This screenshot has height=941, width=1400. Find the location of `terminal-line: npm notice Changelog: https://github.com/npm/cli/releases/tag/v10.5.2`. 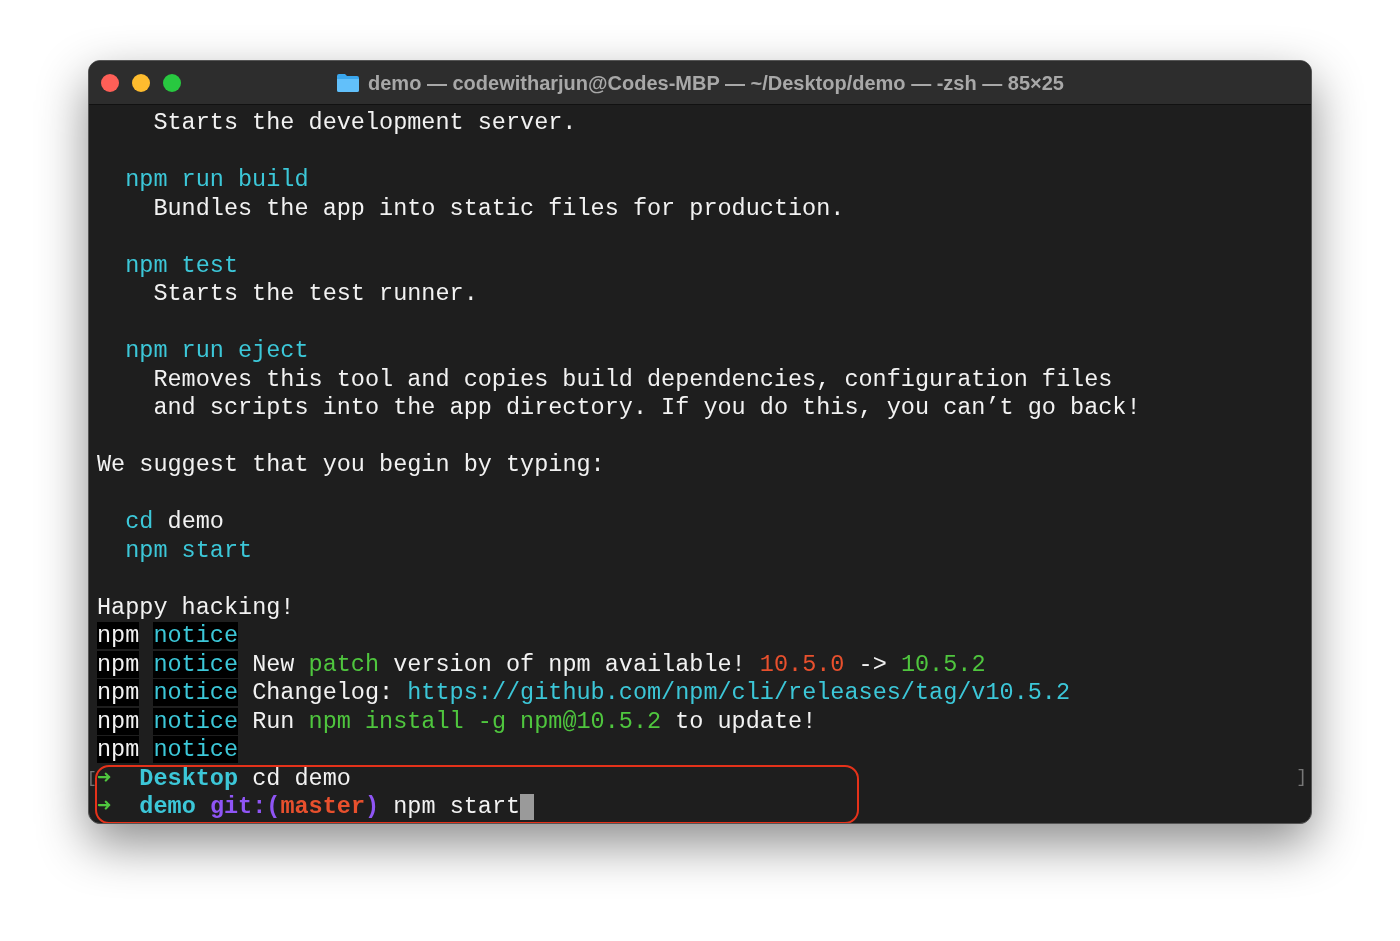

terminal-line: npm notice Changelog: https://github.com/npm/cli/releases/tag/v10.5.2 is located at coordinates (584, 692).